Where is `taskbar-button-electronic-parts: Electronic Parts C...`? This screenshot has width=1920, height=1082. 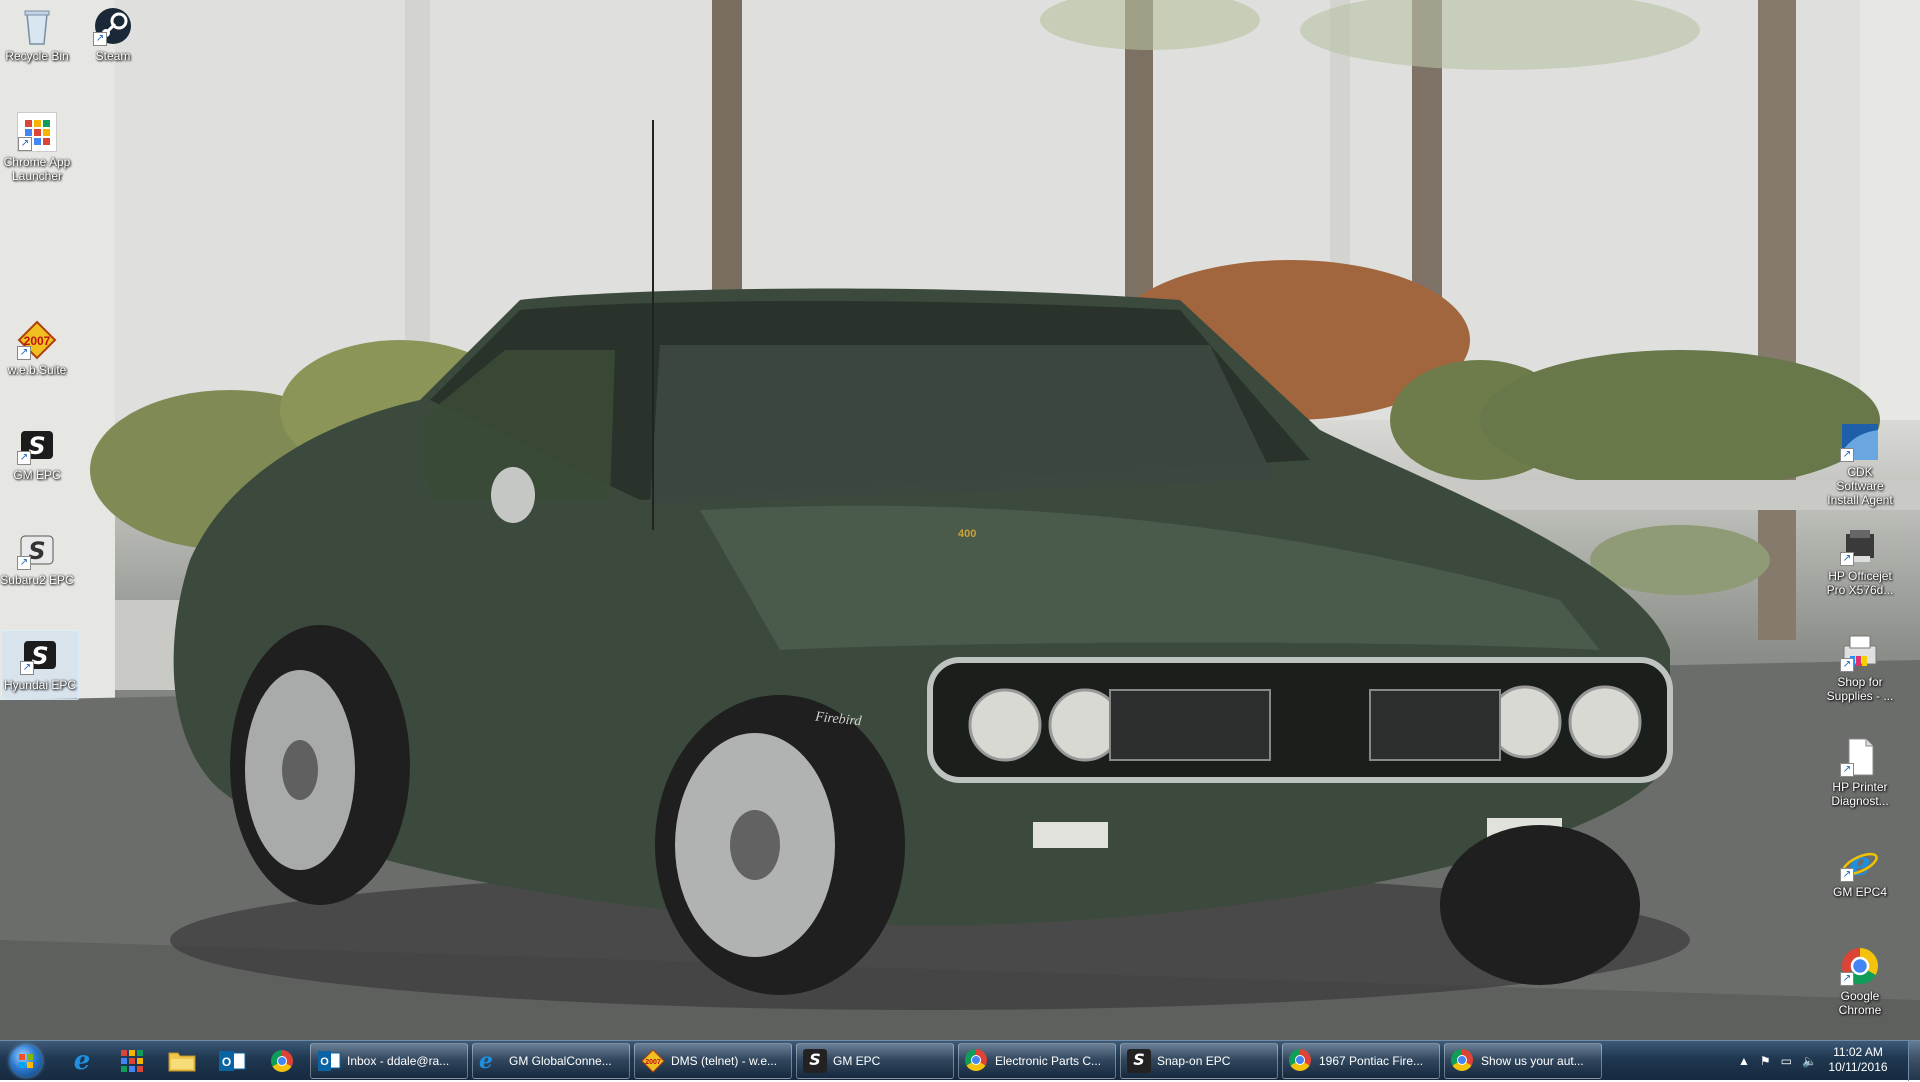 taskbar-button-electronic-parts: Electronic Parts C... is located at coordinates (1037, 1061).